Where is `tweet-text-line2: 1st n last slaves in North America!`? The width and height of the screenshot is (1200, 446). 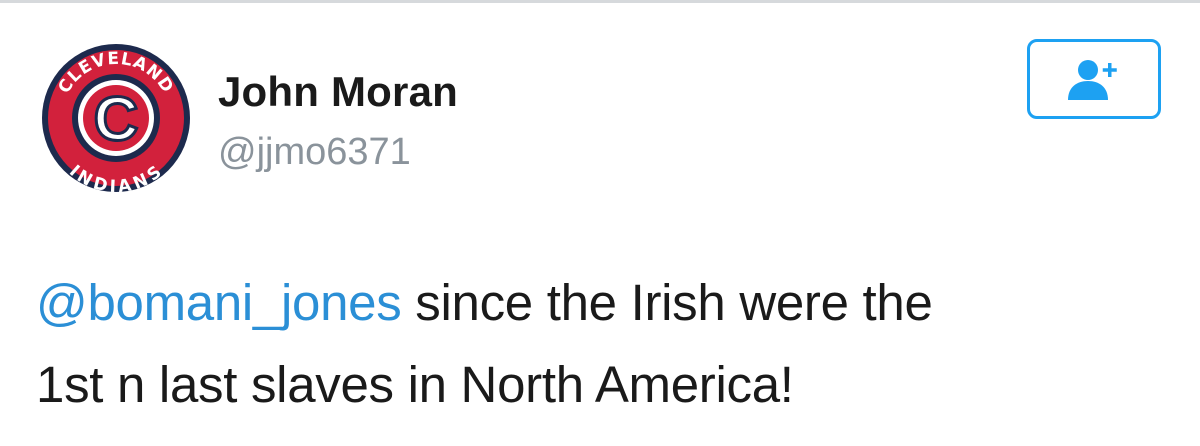 tweet-text-line2: 1st n last slaves in North America! is located at coordinates (415, 384).